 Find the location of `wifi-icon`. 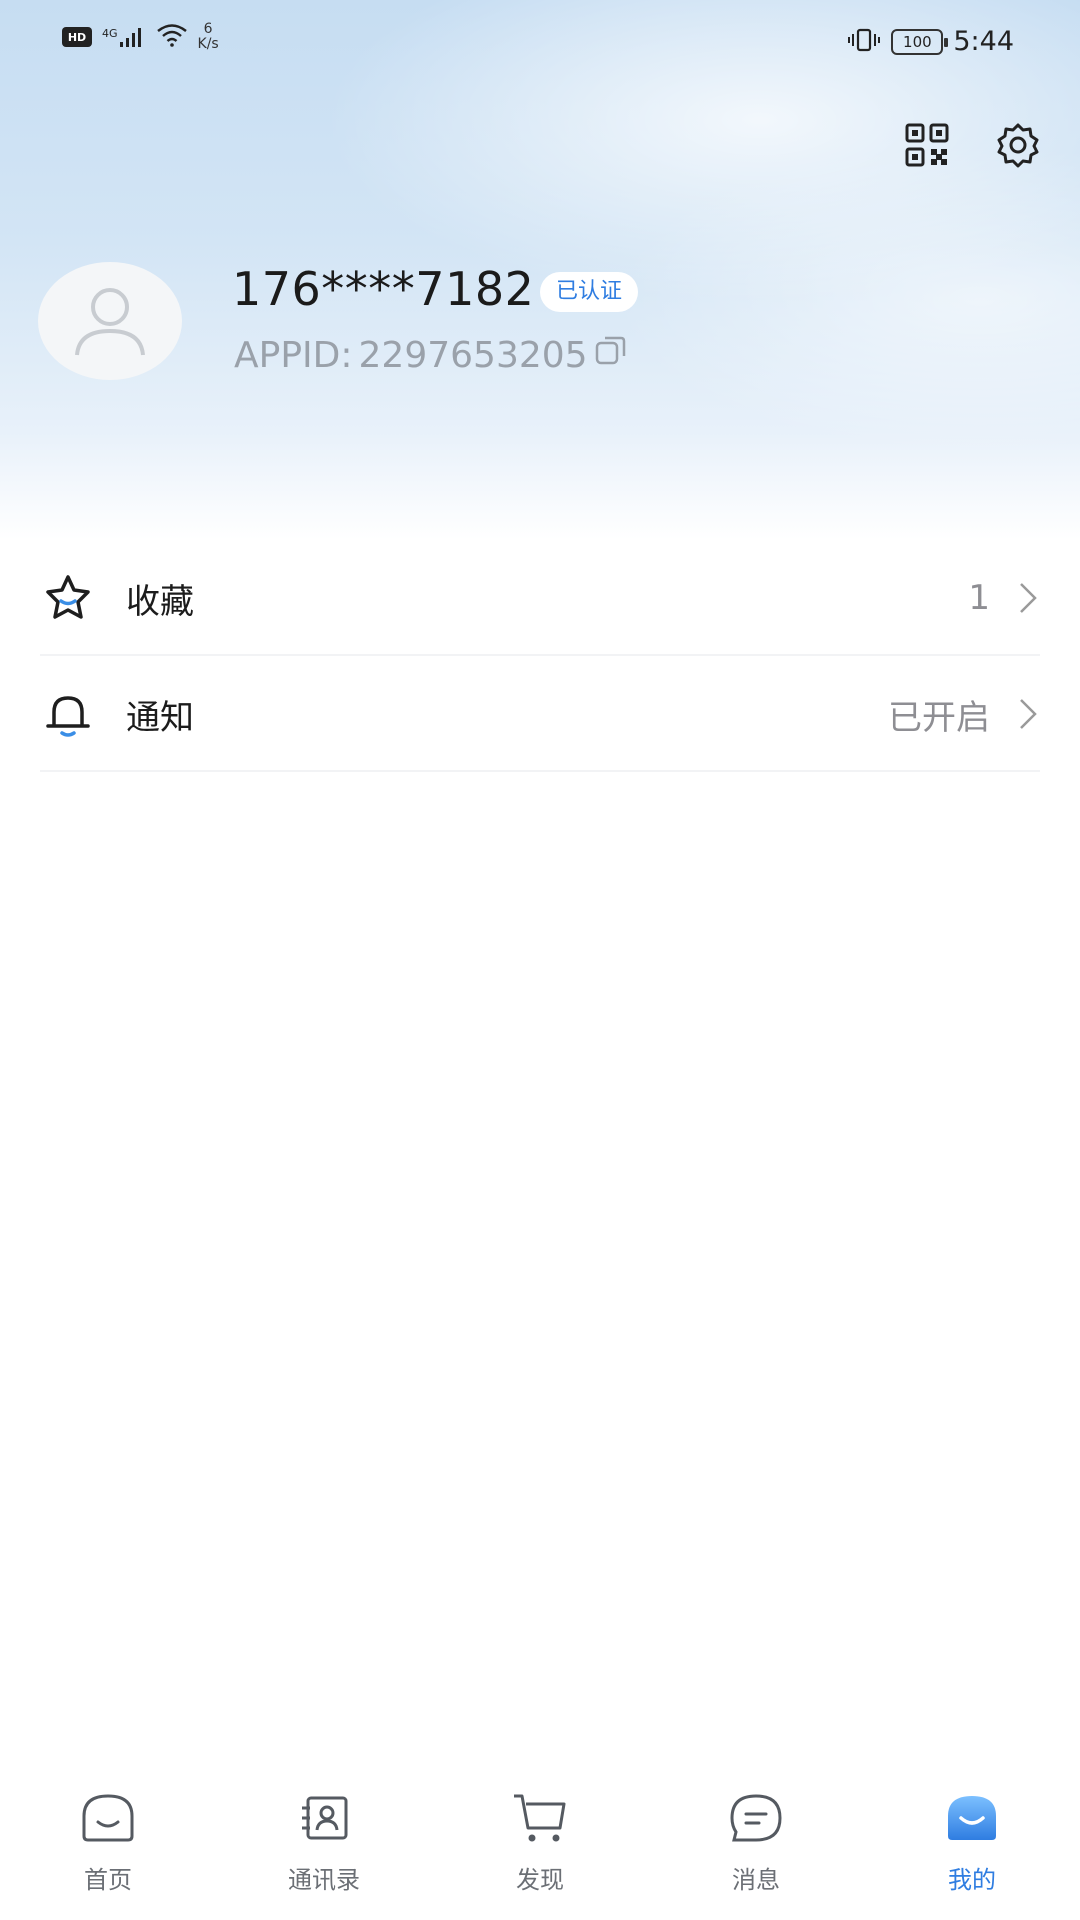

wifi-icon is located at coordinates (172, 37).